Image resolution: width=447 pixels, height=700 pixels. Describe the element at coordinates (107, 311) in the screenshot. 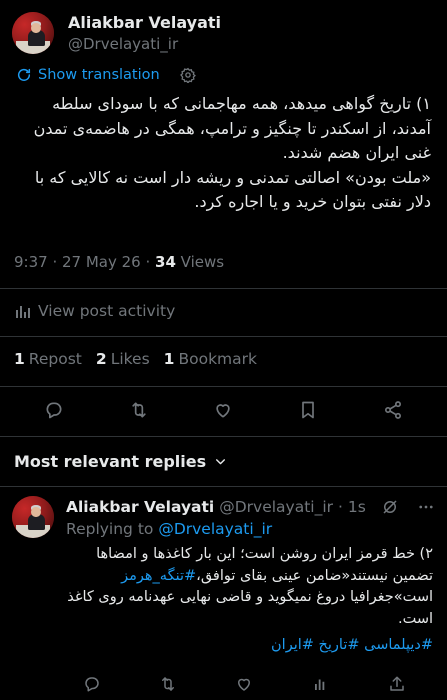

I see `view-post-activity-label: View post activity` at that location.